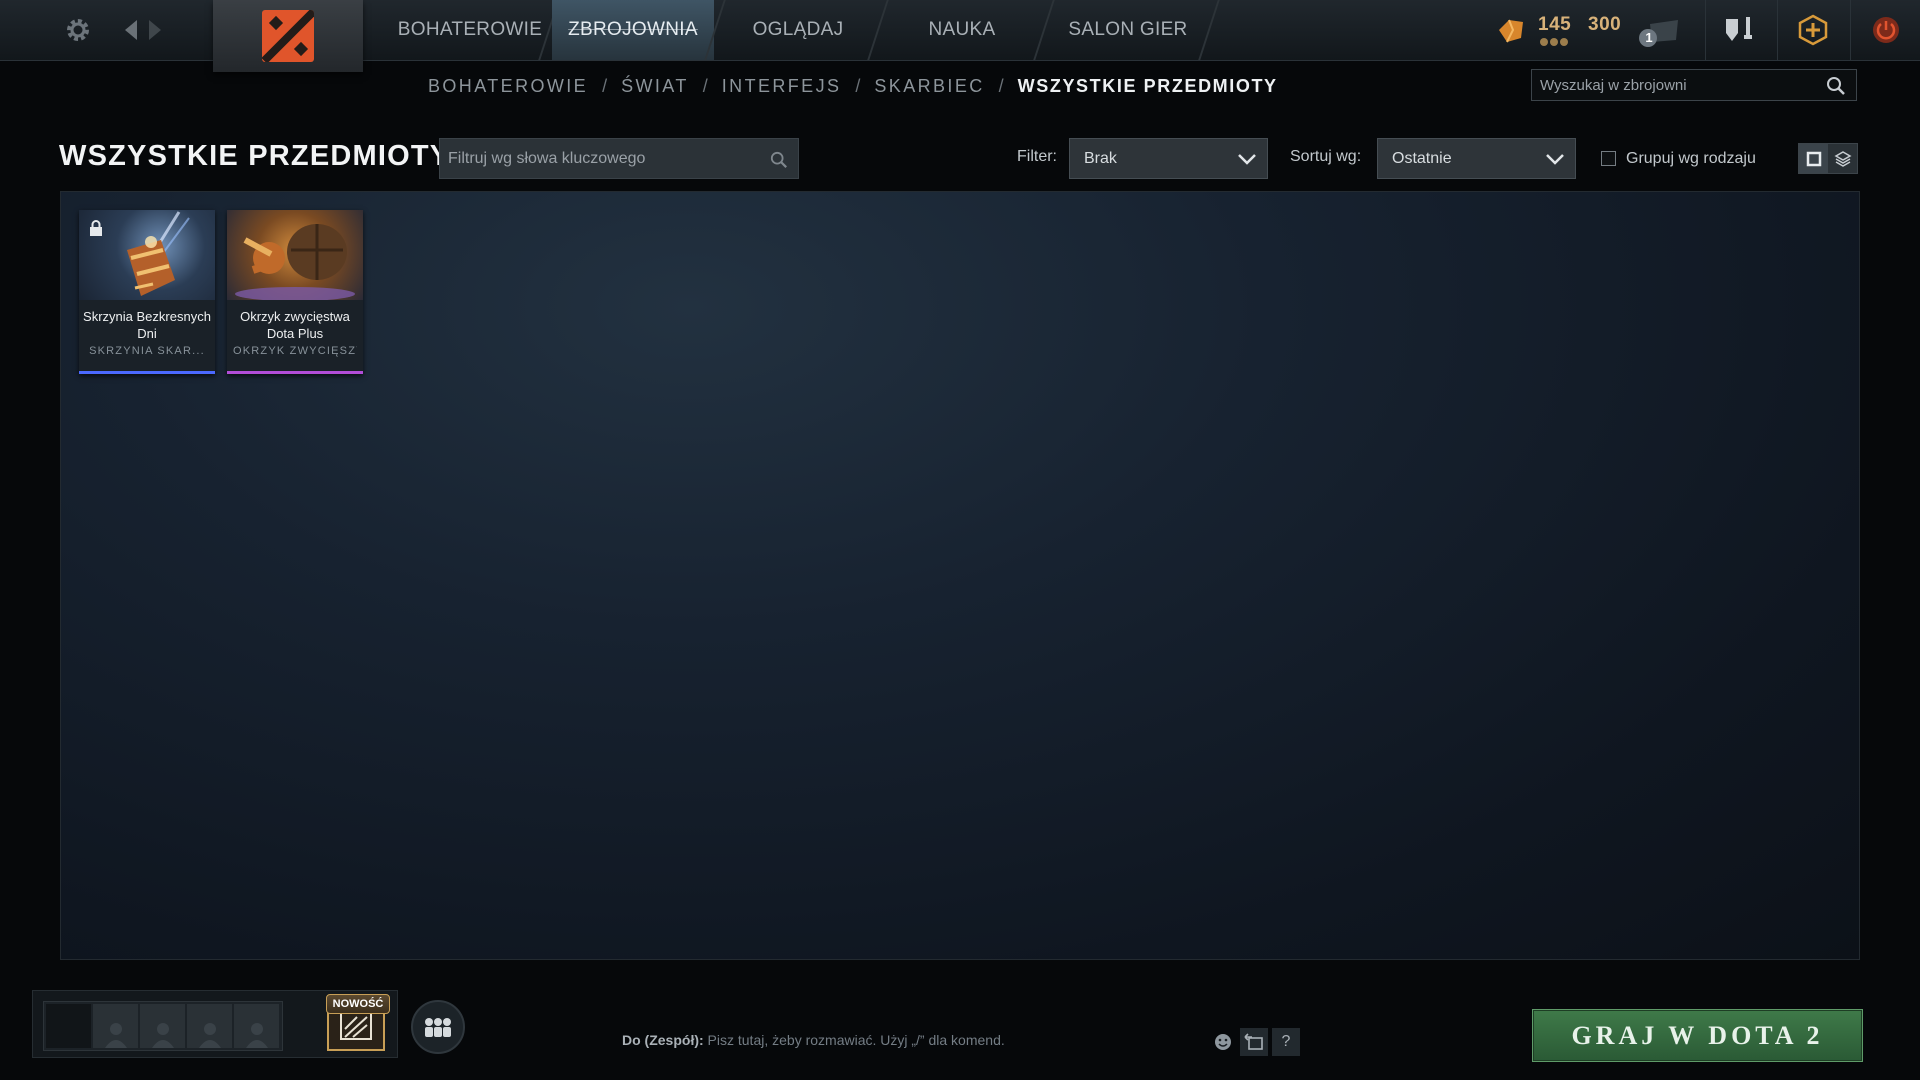 This screenshot has width=1920, height=1080. I want to click on shield-sword-icon, so click(1739, 29).